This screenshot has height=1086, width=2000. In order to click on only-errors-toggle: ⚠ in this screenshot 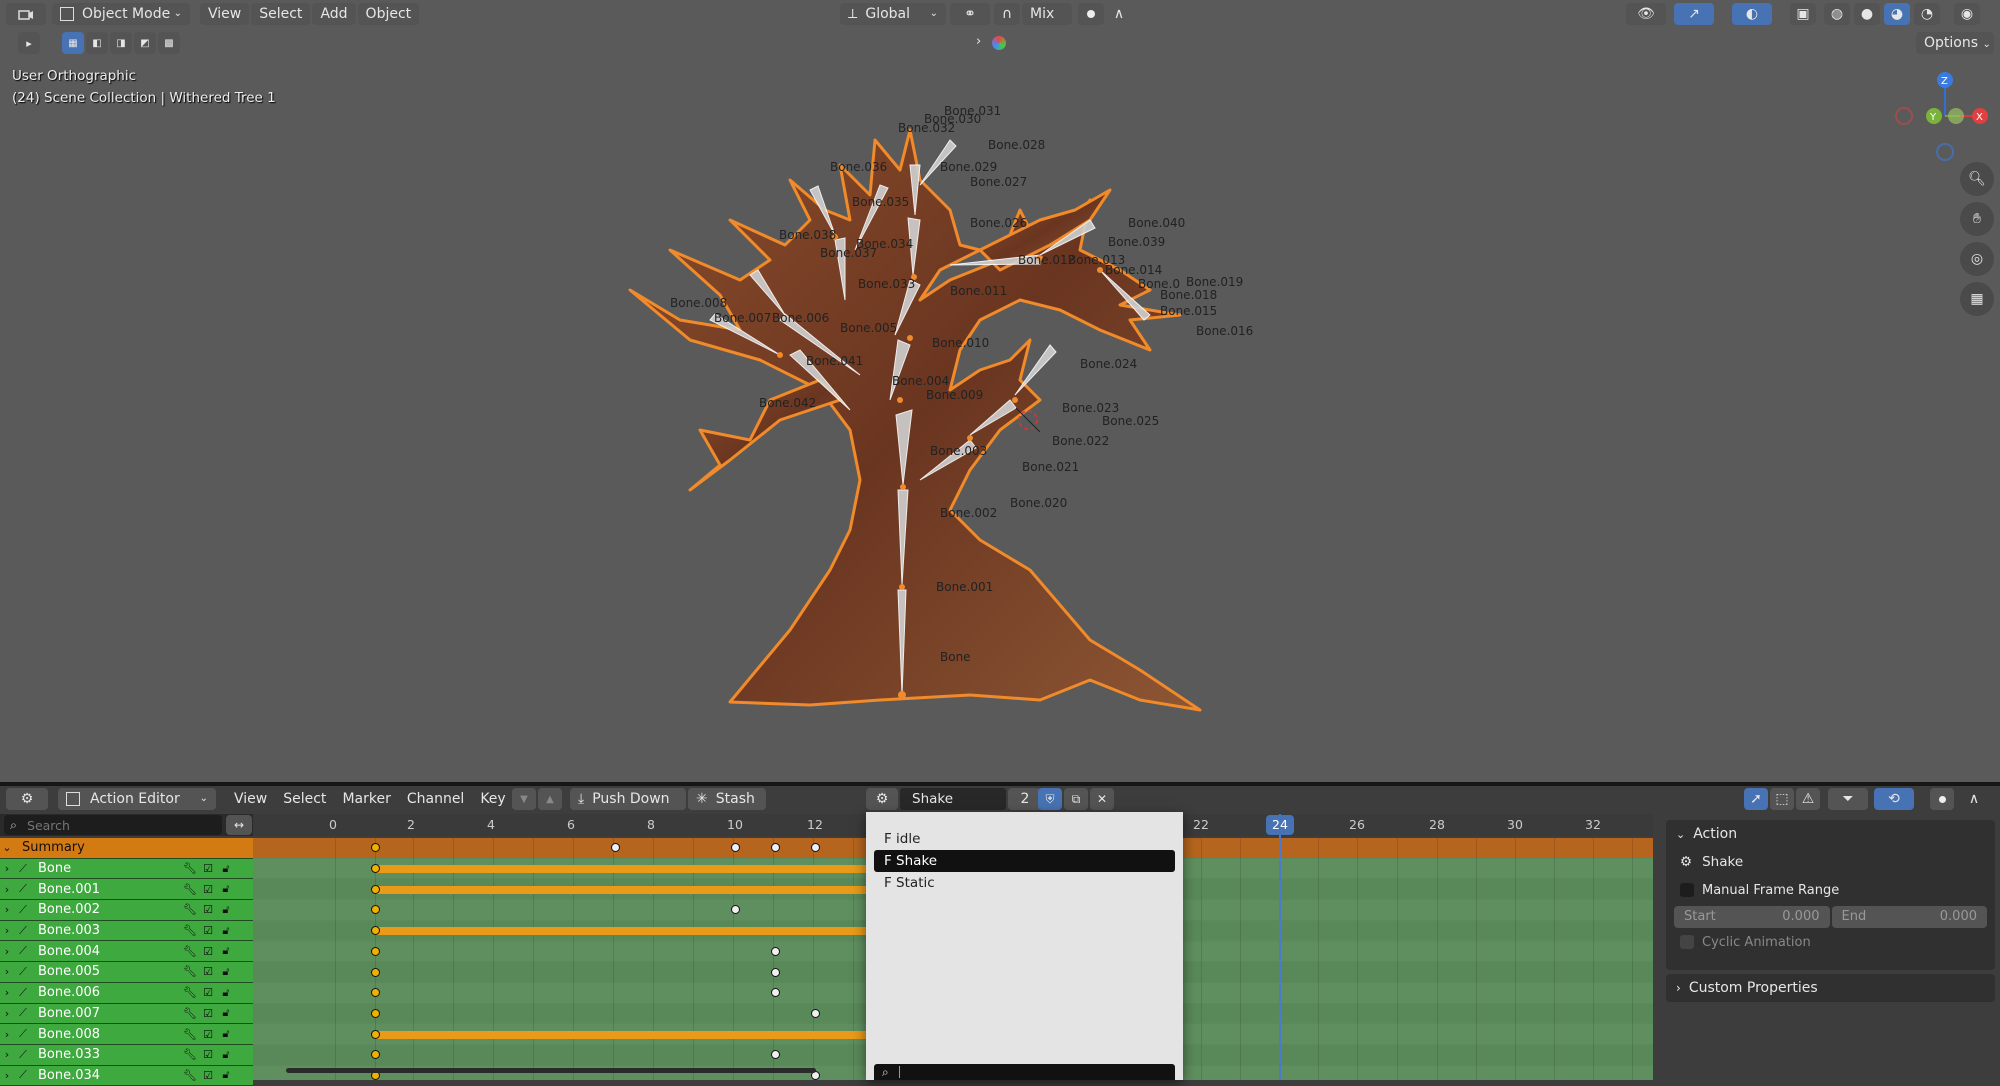, I will do `click(1808, 799)`.